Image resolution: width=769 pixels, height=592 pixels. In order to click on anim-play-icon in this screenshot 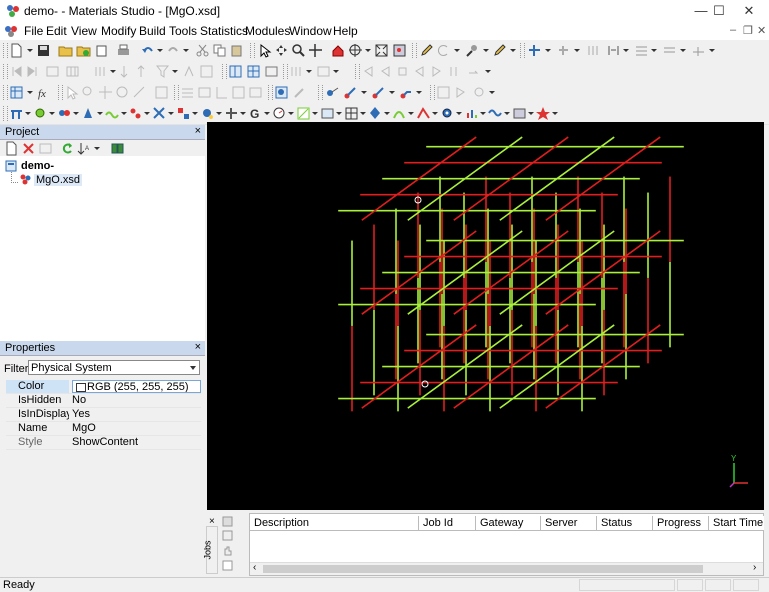, I will do `click(436, 71)`.